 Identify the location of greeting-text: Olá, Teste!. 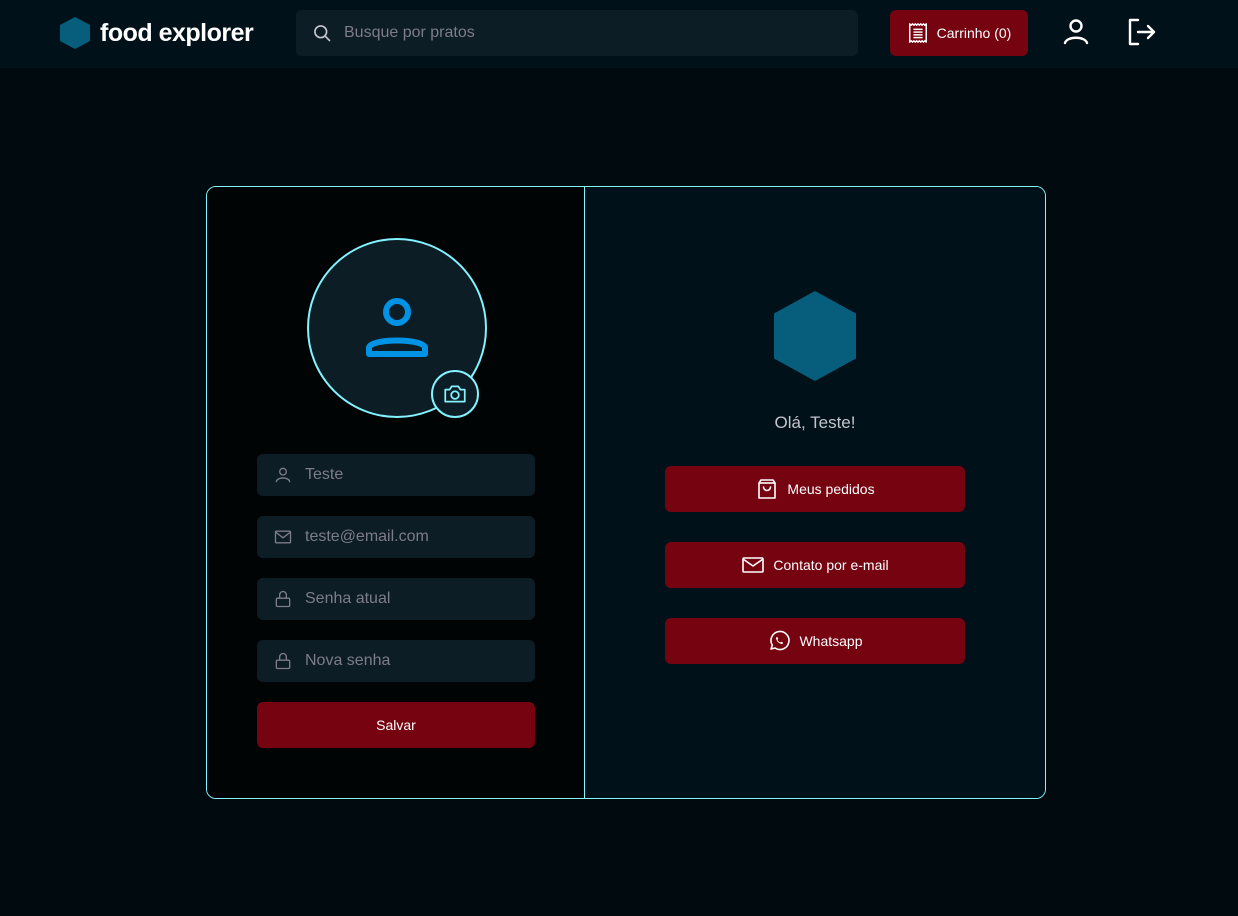
(815, 422).